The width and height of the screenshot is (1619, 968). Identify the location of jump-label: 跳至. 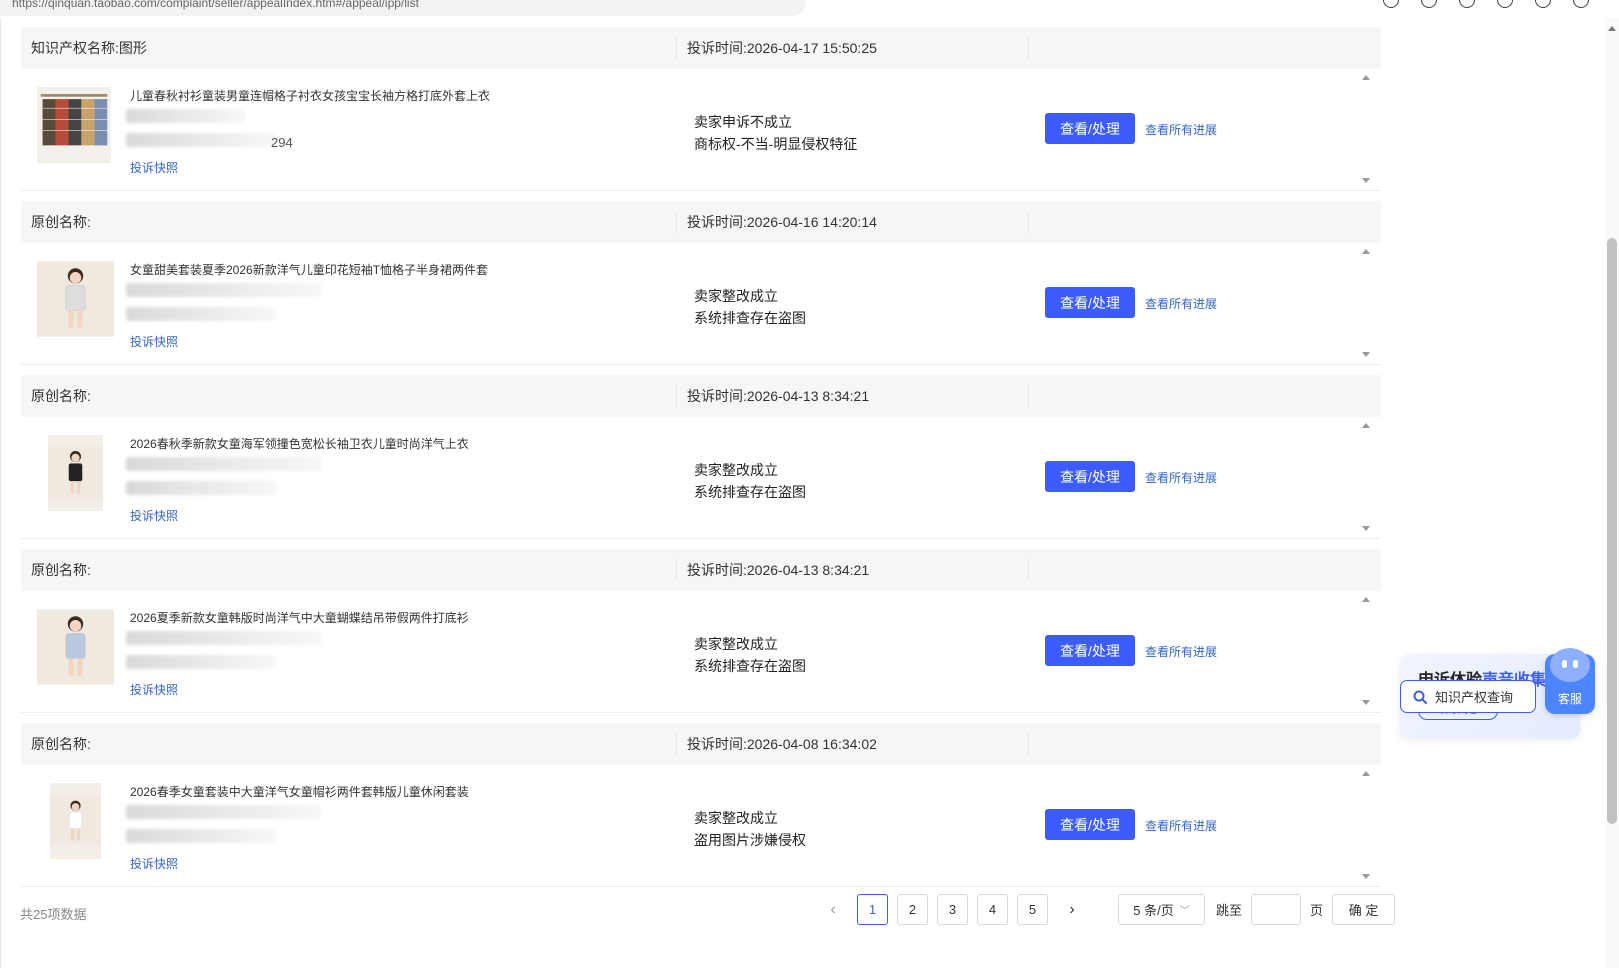
(1229, 910).